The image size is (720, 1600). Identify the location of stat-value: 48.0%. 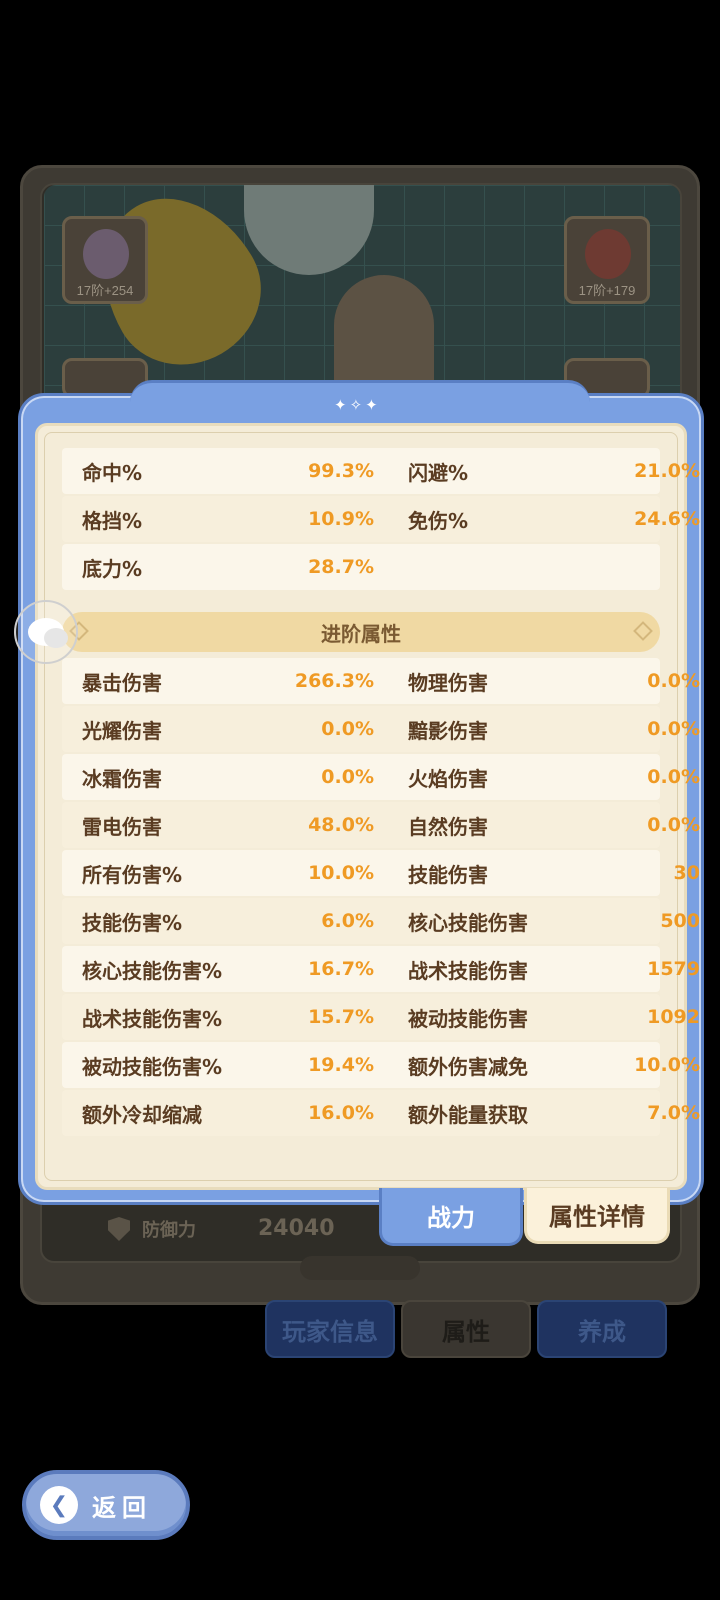
(341, 825).